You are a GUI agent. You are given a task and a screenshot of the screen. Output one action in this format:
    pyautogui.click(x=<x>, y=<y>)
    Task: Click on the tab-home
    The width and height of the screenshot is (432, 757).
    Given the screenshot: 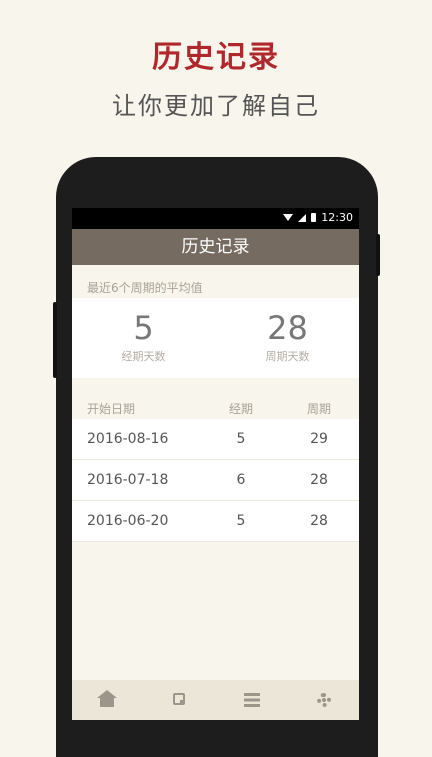 What is the action you would take?
    pyautogui.click(x=107, y=700)
    